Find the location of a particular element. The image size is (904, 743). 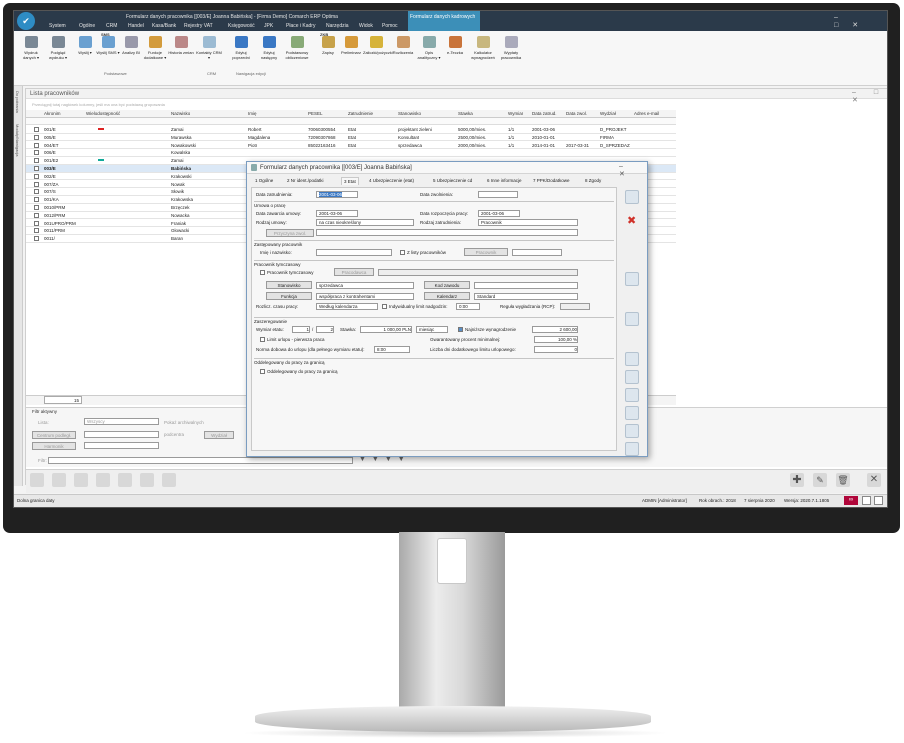

indywidualny-checkbox is located at coordinates (384, 306).